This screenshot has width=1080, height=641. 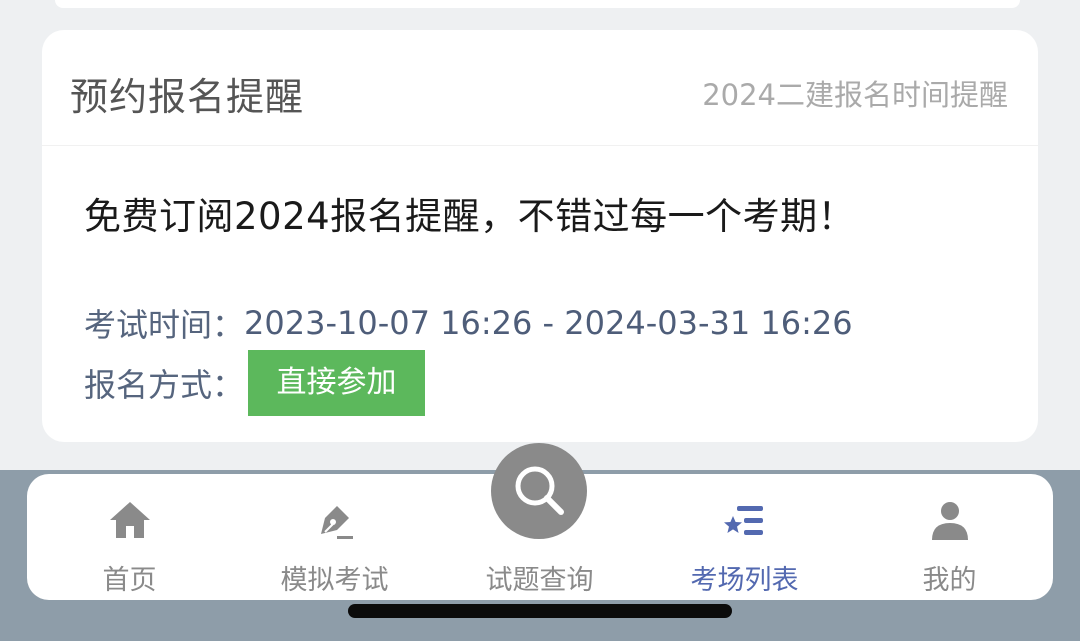 What do you see at coordinates (164, 385) in the screenshot?
I see `registration-method-label: 报名方式：` at bounding box center [164, 385].